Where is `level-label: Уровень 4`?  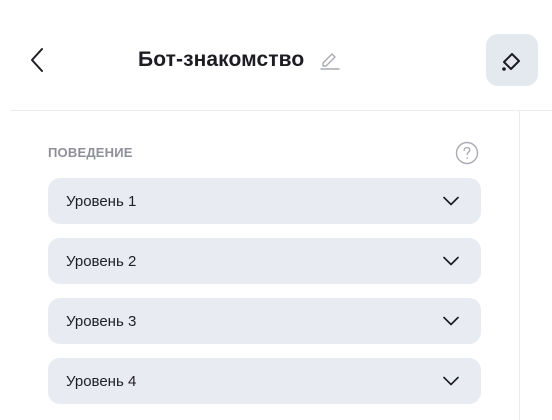
level-label: Уровень 4 is located at coordinates (101, 381).